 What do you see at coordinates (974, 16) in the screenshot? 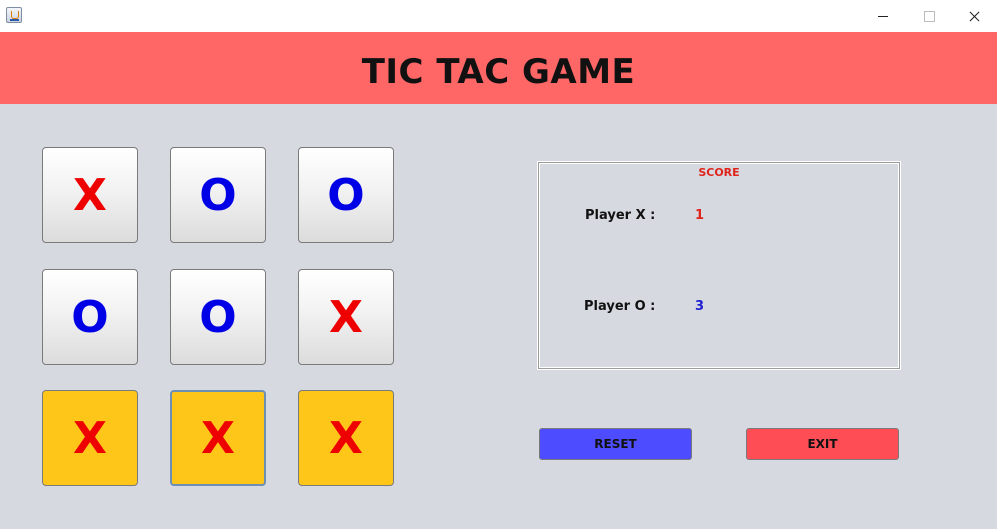
I see `close-icon` at bounding box center [974, 16].